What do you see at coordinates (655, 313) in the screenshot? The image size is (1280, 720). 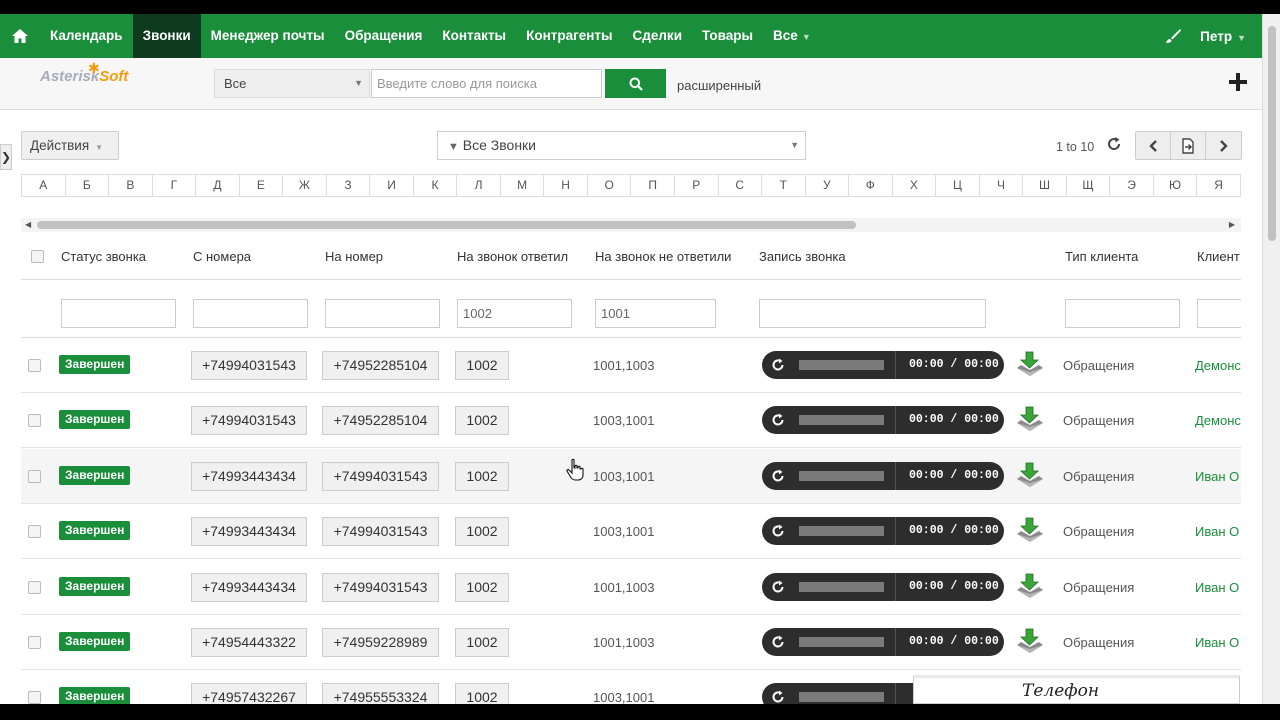 I see `filter-missed-input` at bounding box center [655, 313].